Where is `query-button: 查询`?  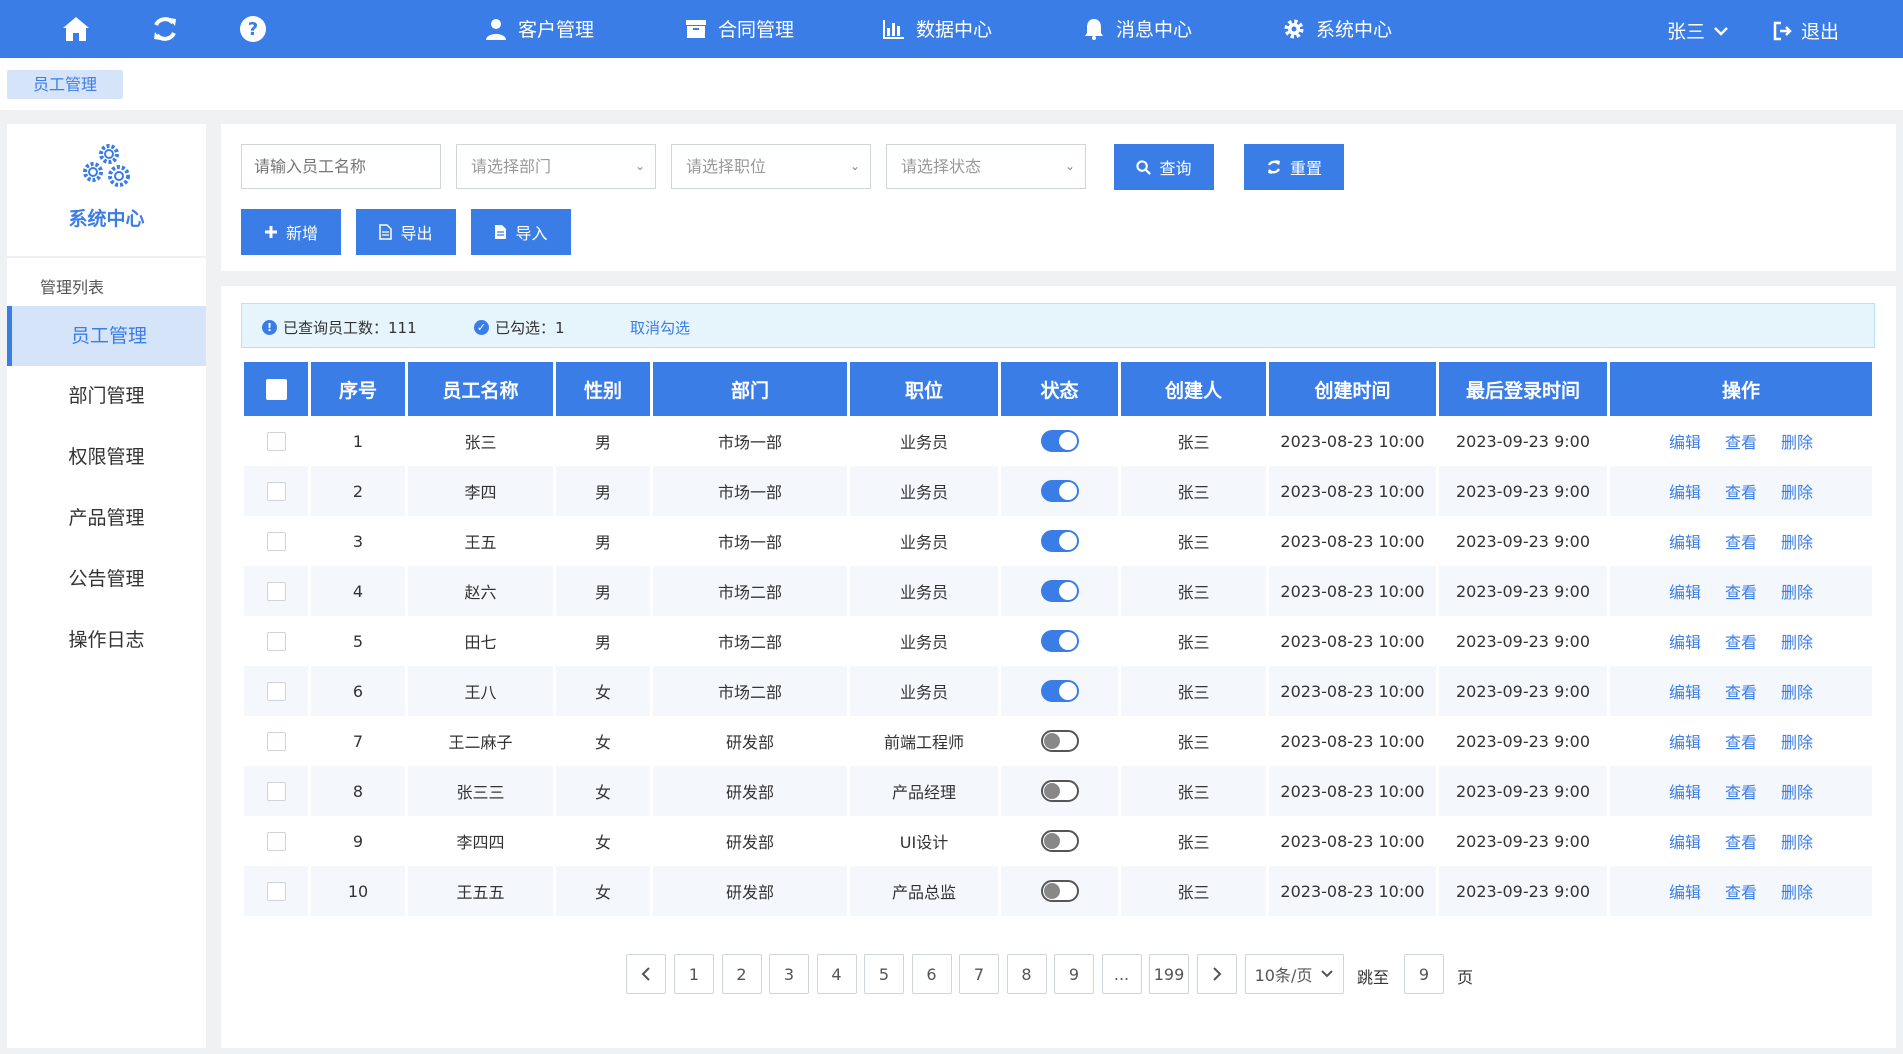 query-button: 查询 is located at coordinates (1164, 167).